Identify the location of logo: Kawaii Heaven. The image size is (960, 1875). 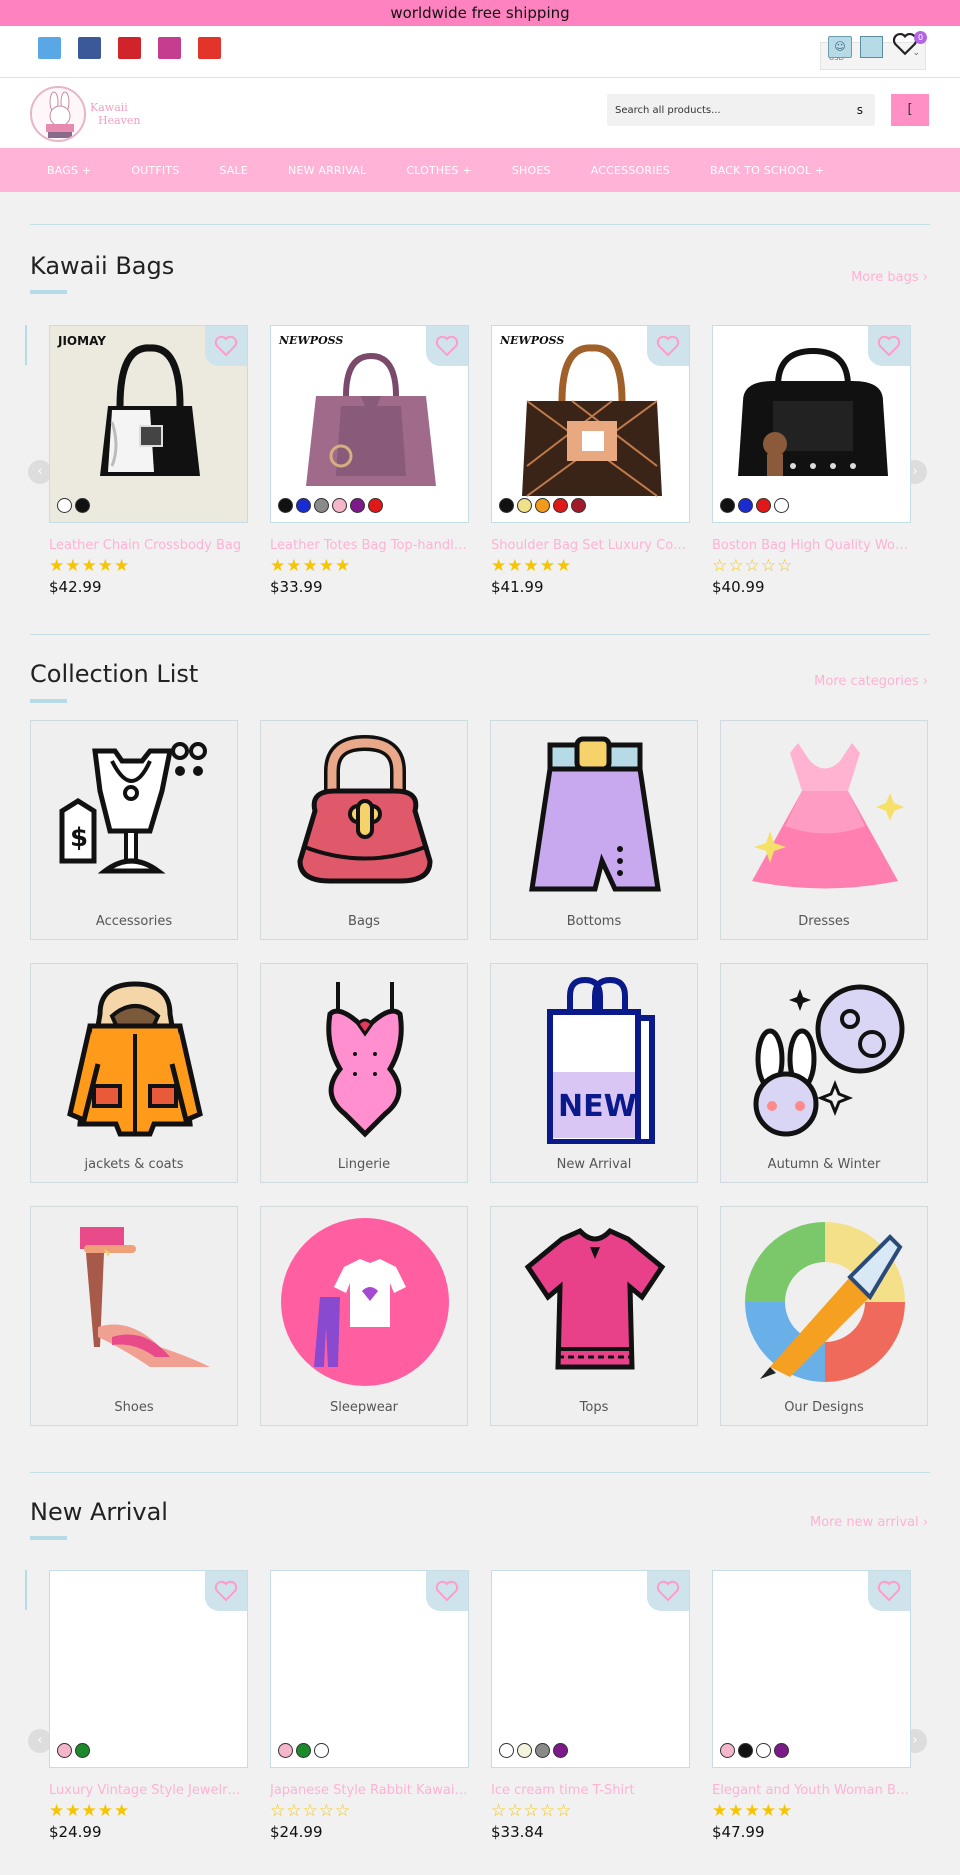
(90, 114).